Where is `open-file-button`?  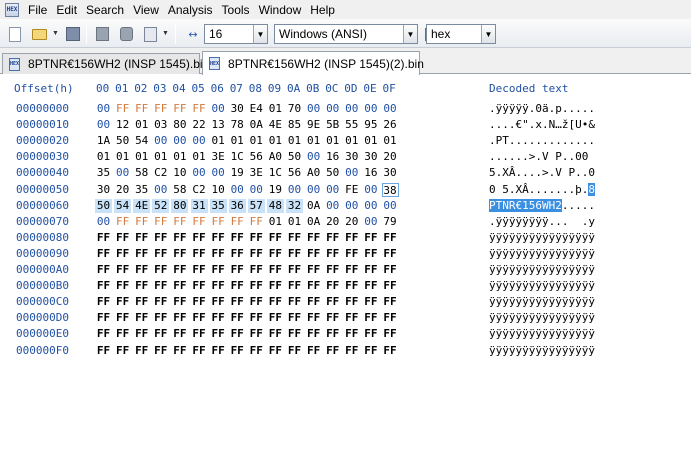
open-file-button is located at coordinates (39, 34).